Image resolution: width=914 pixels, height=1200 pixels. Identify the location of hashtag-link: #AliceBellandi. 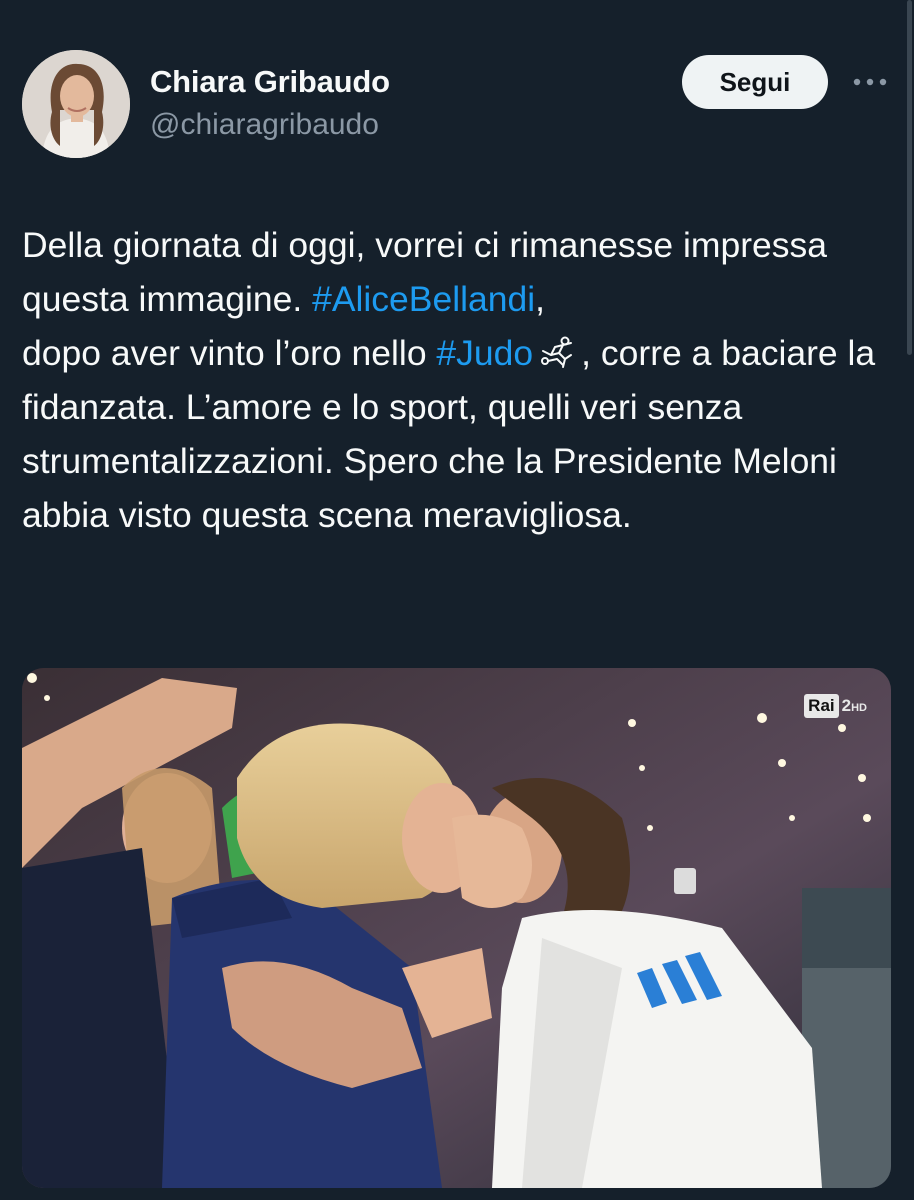
(423, 299).